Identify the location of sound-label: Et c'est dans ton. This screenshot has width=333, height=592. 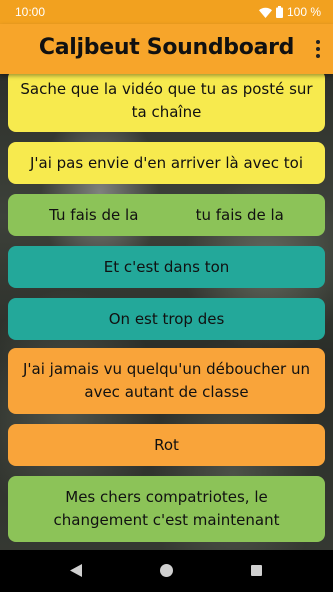
(166, 266).